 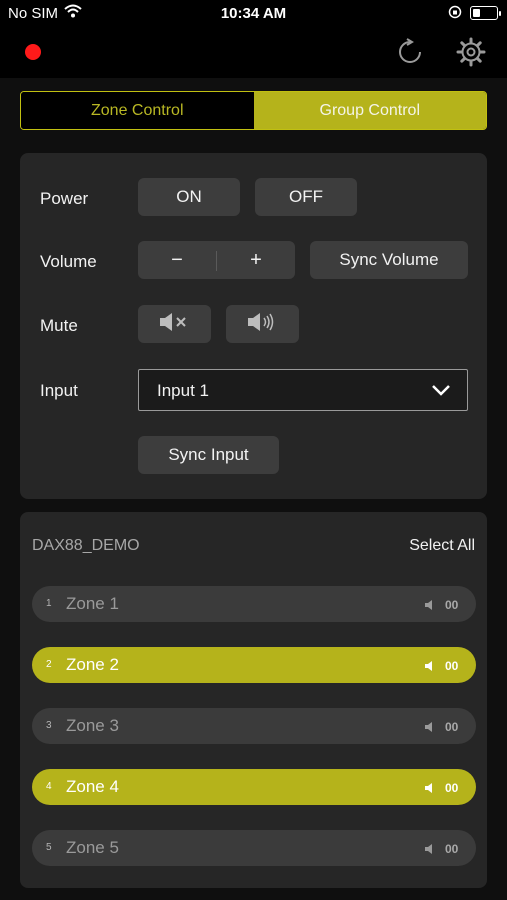 I want to click on zone-name: Zone 4, so click(x=92, y=786).